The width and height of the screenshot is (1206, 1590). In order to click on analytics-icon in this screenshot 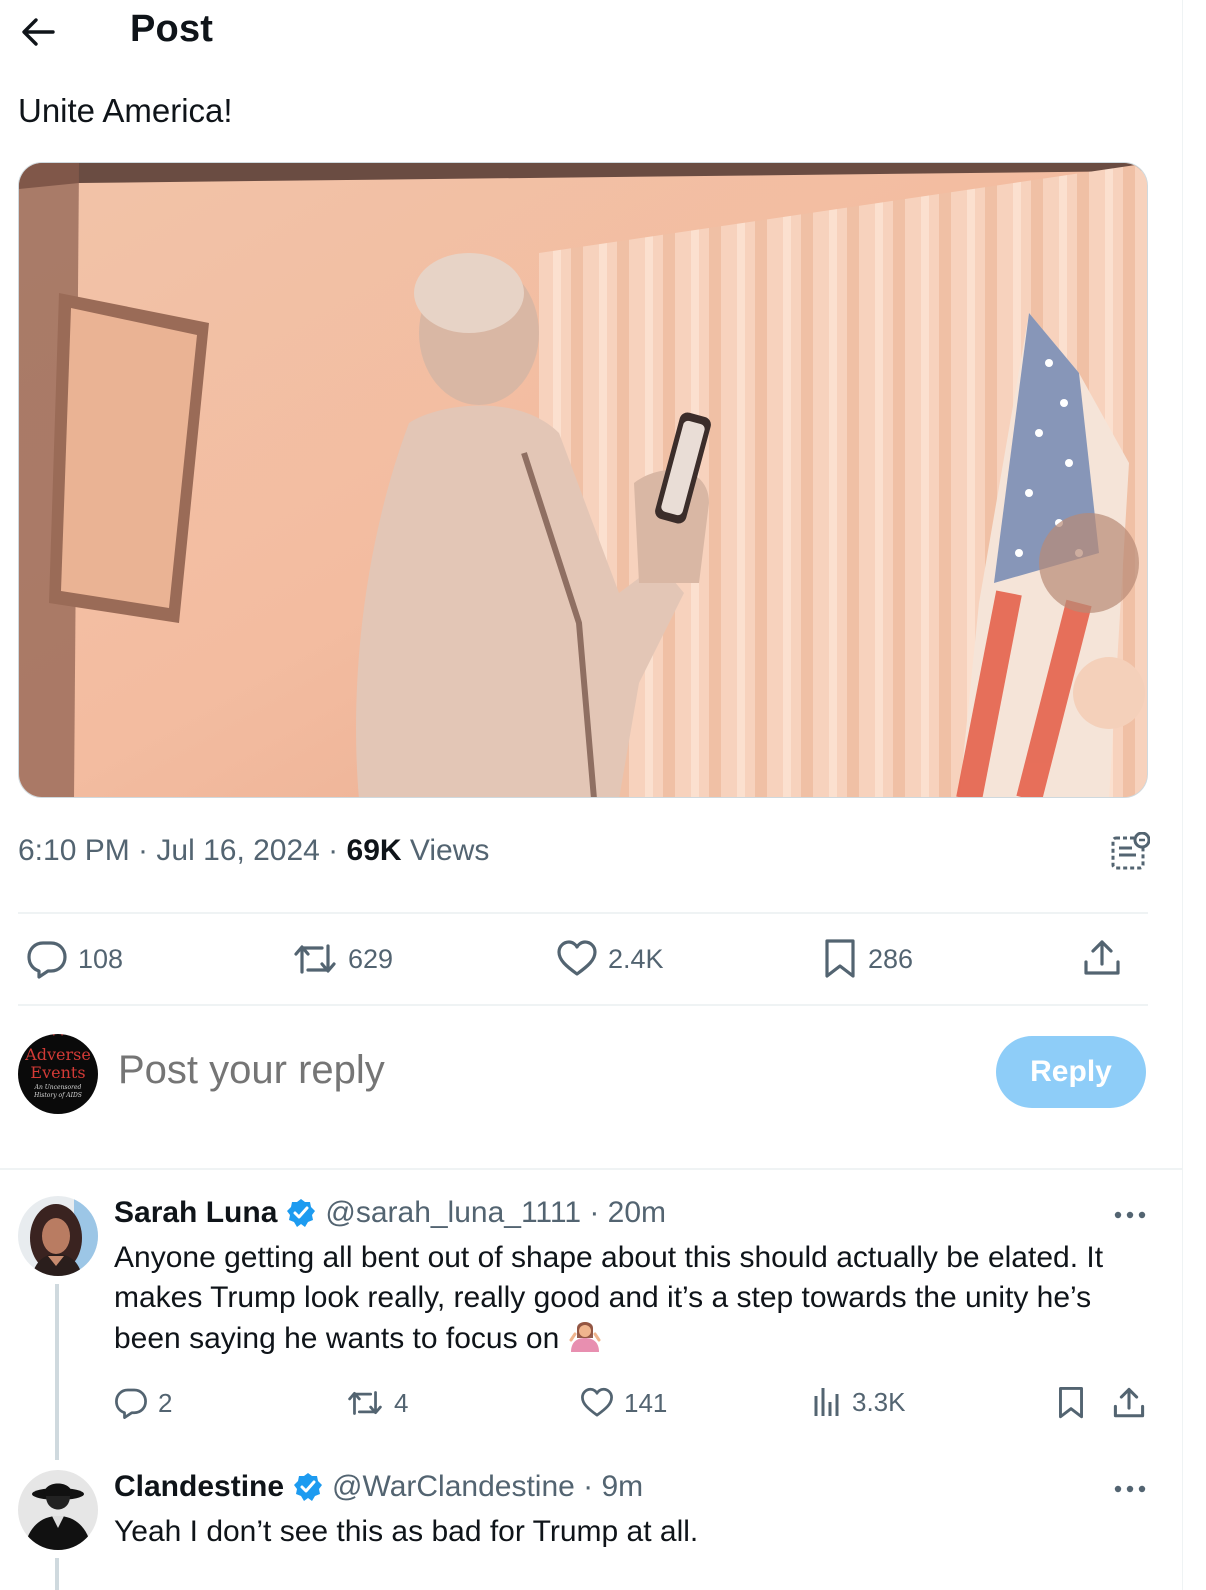, I will do `click(1131, 850)`.